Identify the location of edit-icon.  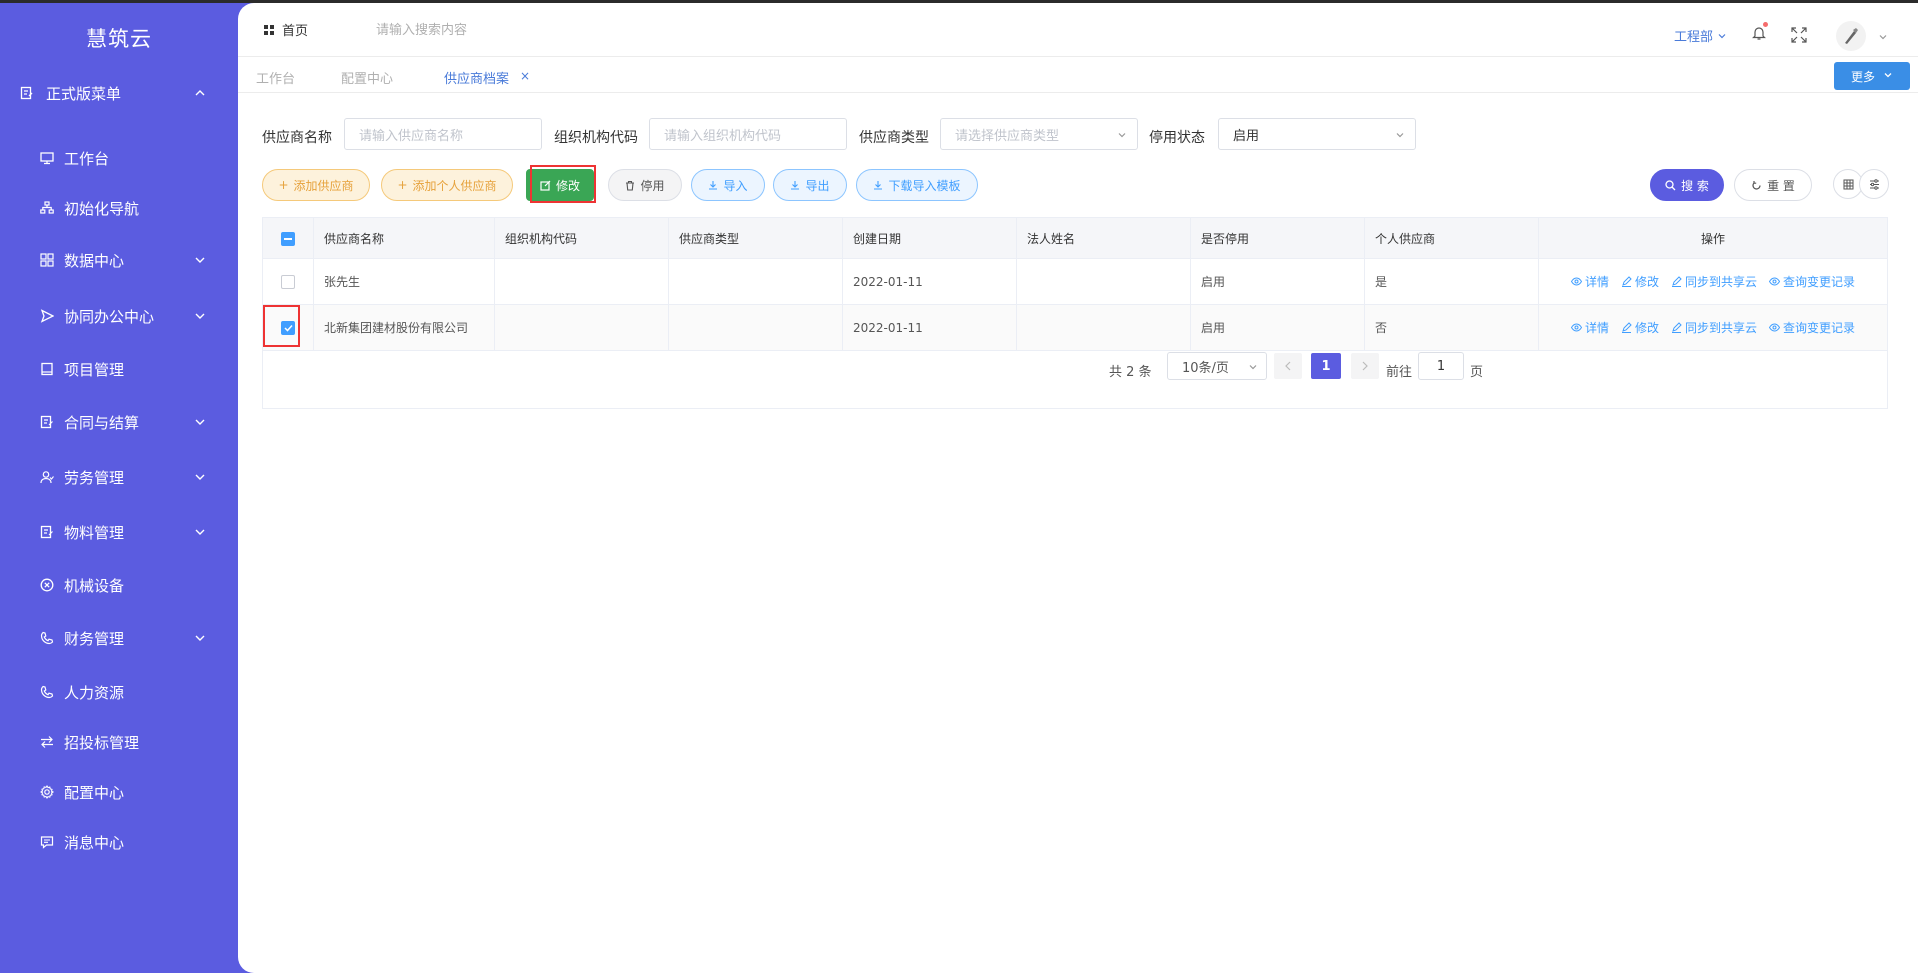
(1626, 281).